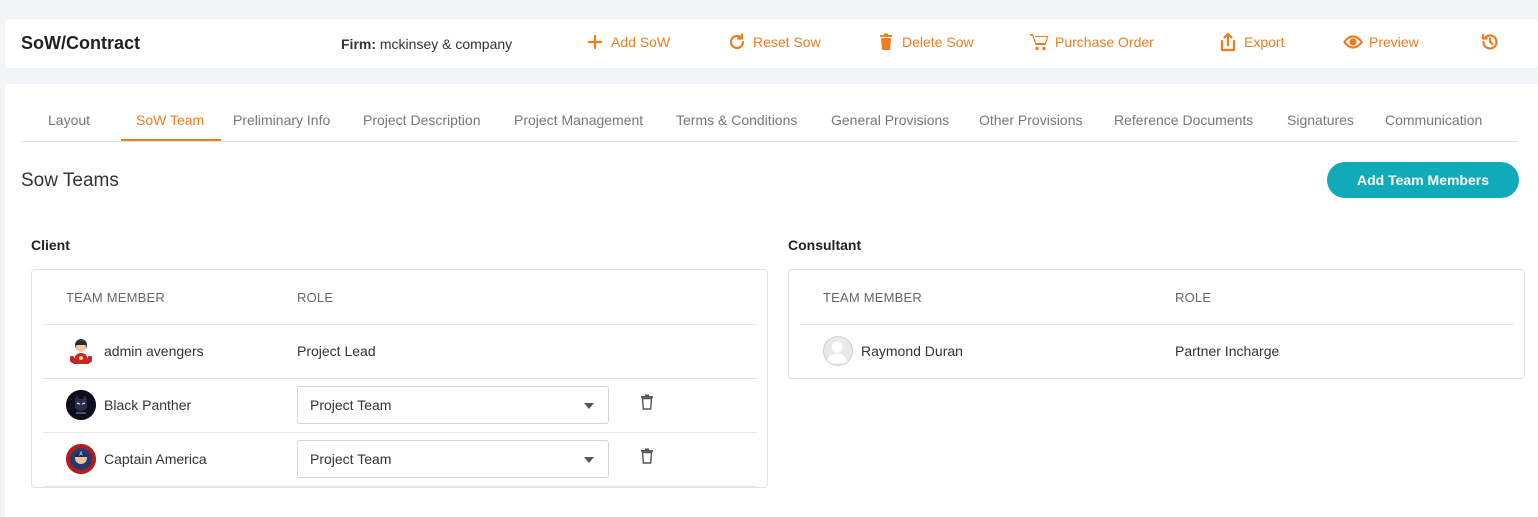  What do you see at coordinates (1433, 120) in the screenshot?
I see `tab-communication: Communication` at bounding box center [1433, 120].